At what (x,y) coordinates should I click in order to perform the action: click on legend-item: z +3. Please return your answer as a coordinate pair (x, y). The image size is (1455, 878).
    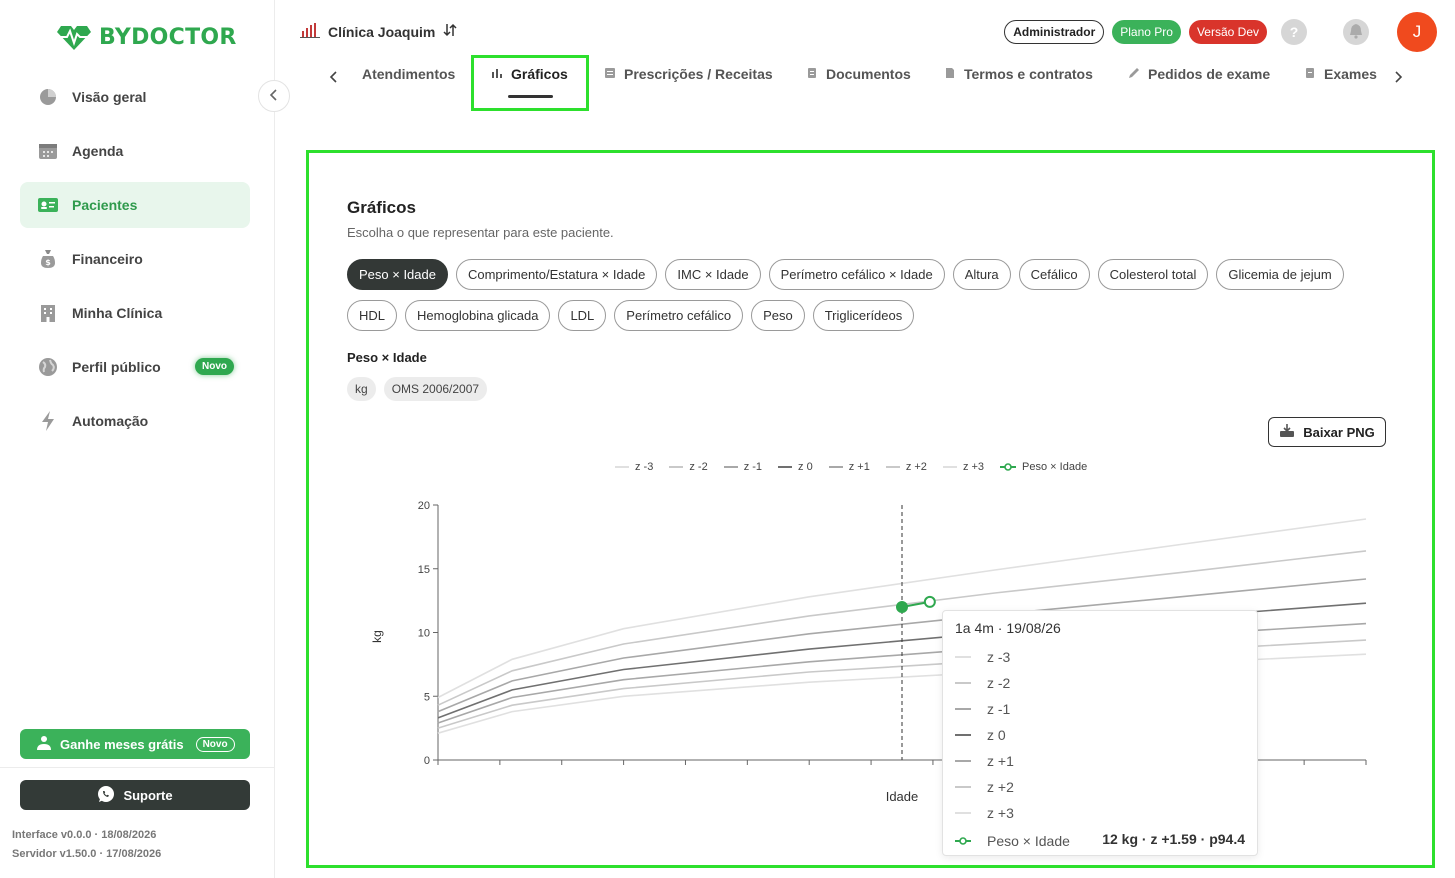
    Looking at the image, I should click on (963, 467).